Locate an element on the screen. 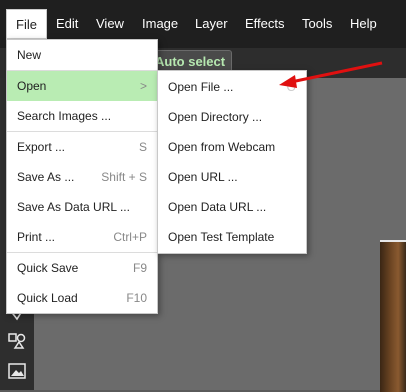 Image resolution: width=406 pixels, height=392 pixels. menu-item-open: Open > is located at coordinates (82, 86).